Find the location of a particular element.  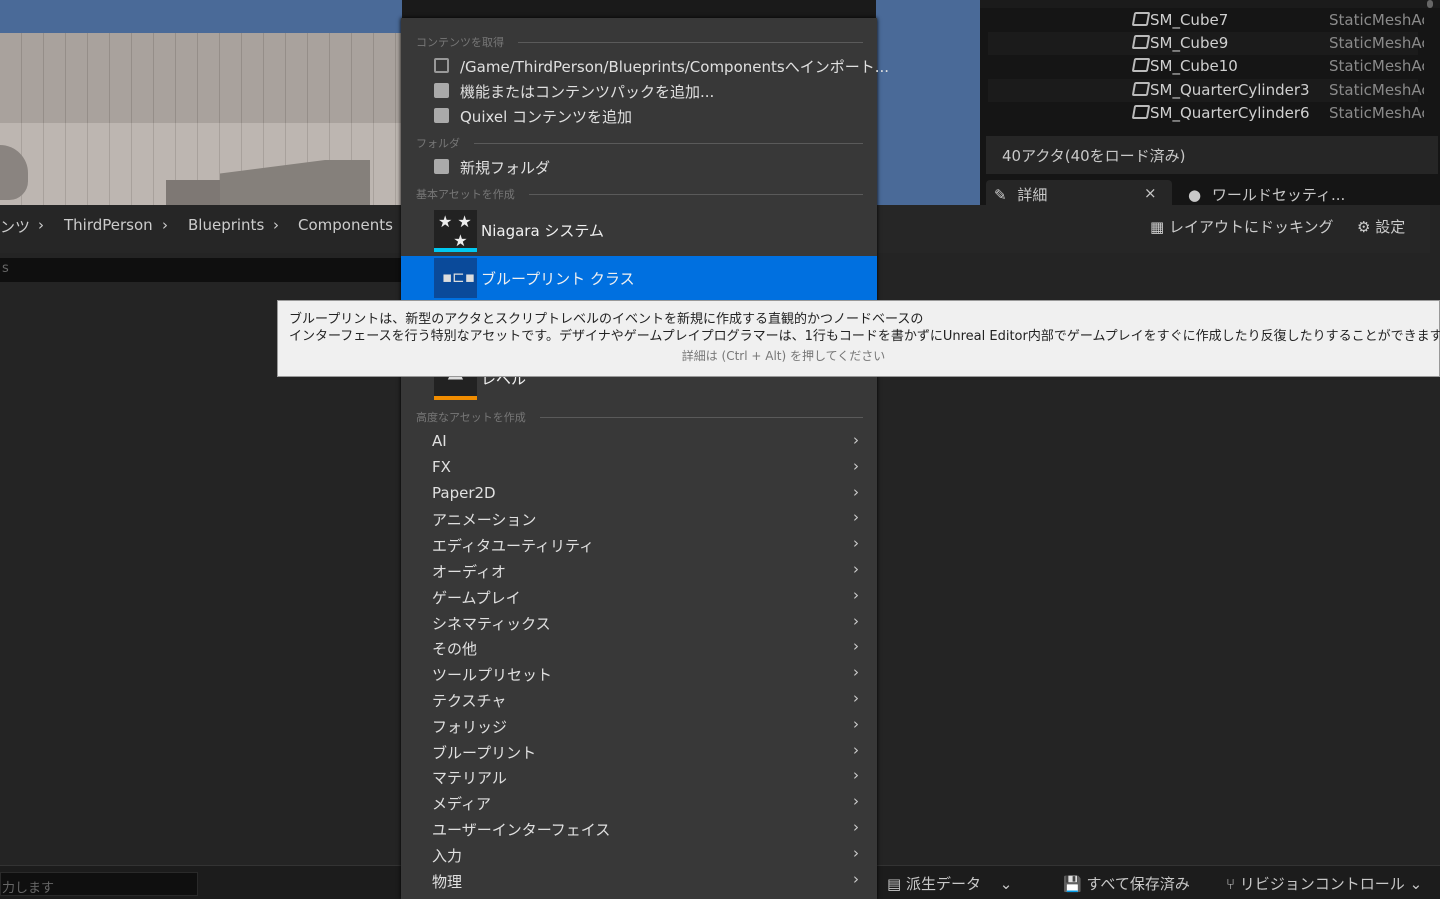

submenu-8: その他 › is located at coordinates (639, 648).